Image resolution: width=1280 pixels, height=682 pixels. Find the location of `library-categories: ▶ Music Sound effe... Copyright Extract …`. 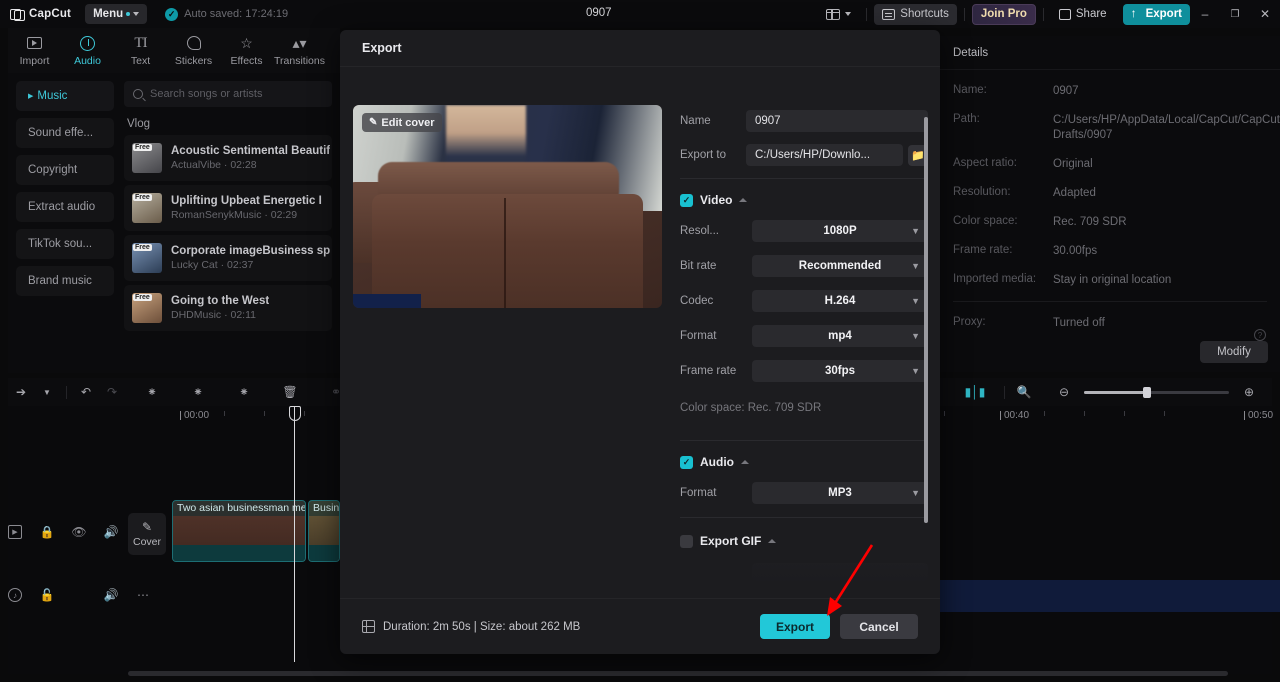

library-categories: ▶ Music Sound effe... Copyright Extract … is located at coordinates (64, 223).